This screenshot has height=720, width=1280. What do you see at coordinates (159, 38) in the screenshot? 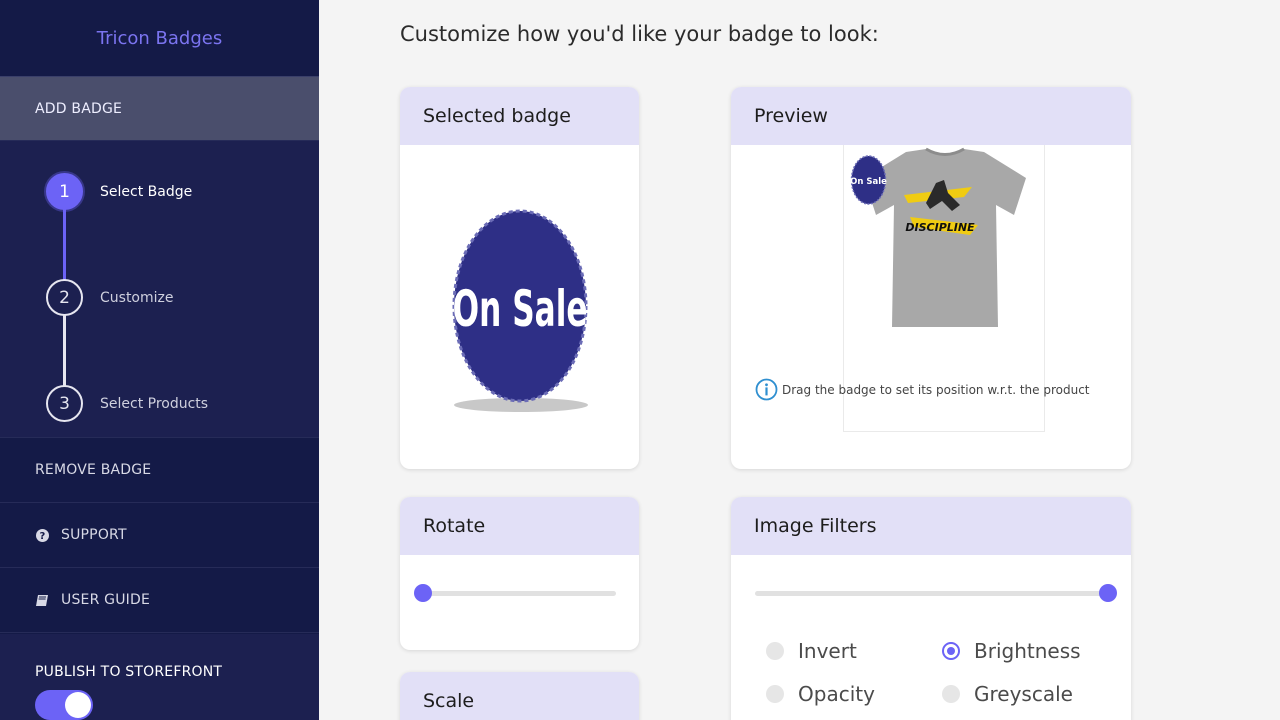
I see `brand-title: Tricon Badges` at bounding box center [159, 38].